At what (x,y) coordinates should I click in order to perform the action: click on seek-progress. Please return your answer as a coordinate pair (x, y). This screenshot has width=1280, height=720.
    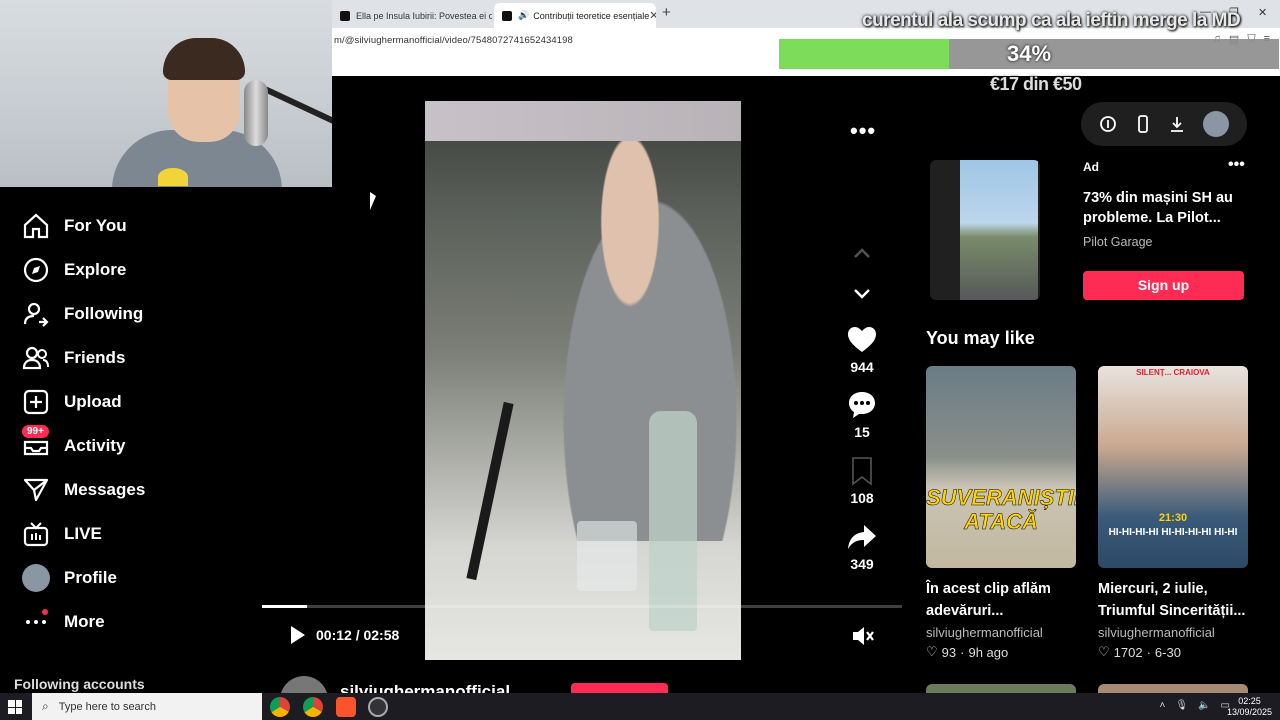
    Looking at the image, I should click on (284, 606).